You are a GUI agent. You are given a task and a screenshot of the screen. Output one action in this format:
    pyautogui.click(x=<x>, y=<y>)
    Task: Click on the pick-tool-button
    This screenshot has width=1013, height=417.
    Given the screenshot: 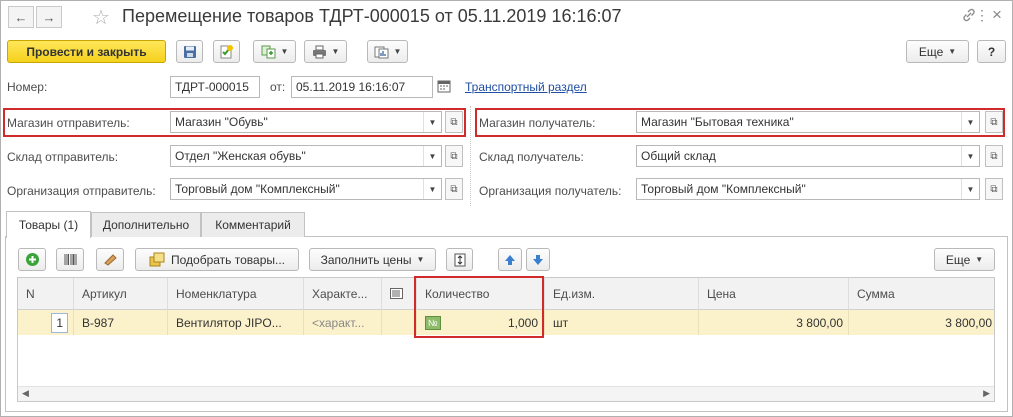 What is the action you would take?
    pyautogui.click(x=110, y=259)
    